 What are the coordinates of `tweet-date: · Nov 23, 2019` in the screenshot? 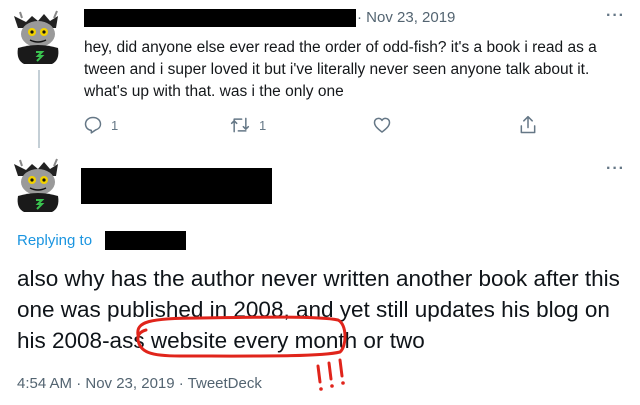 It's located at (406, 17).